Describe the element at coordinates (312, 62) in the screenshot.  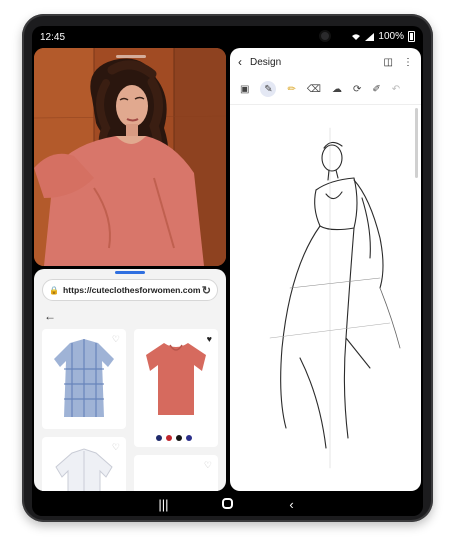
I see `note-title: Design` at that location.